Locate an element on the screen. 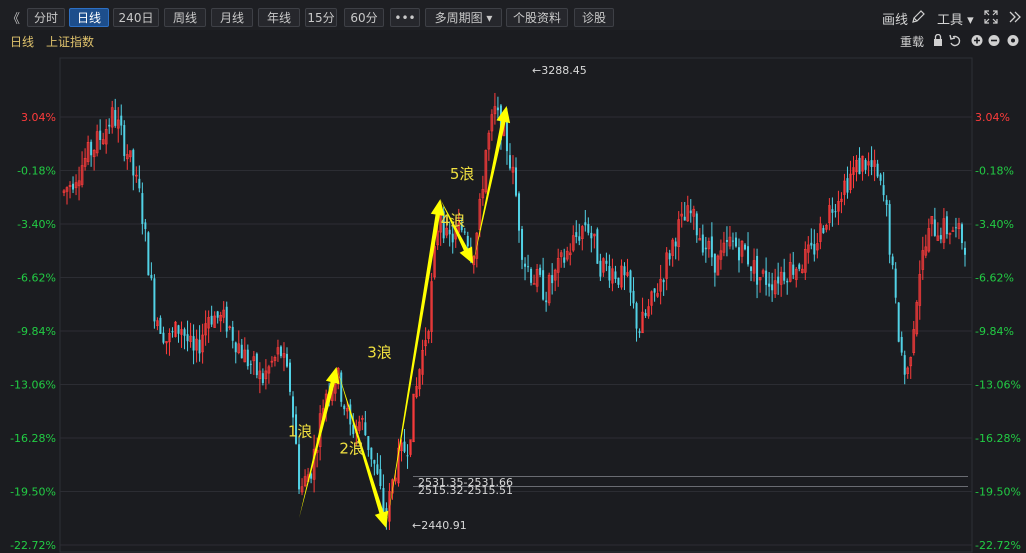 The width and height of the screenshot is (1026, 553). index-name: 上证指数 is located at coordinates (70, 42).